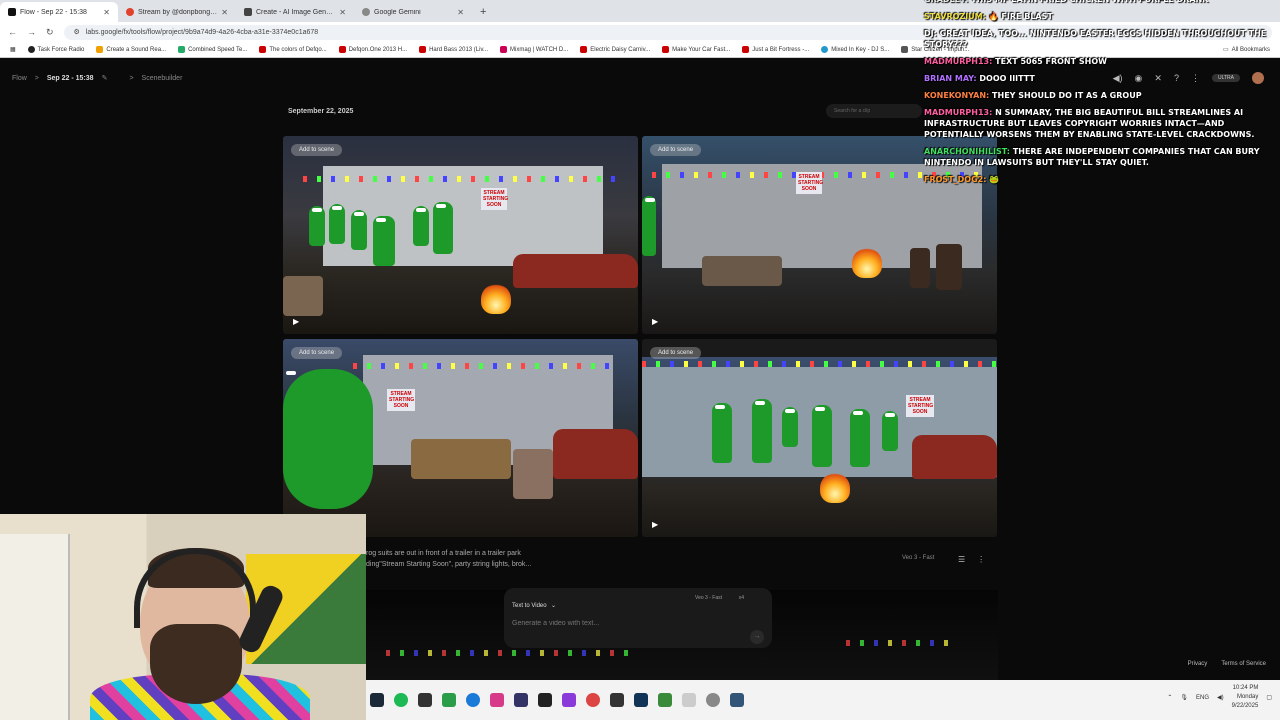  What do you see at coordinates (1202, 698) in the screenshot?
I see `lang-indicator: ENG` at bounding box center [1202, 698].